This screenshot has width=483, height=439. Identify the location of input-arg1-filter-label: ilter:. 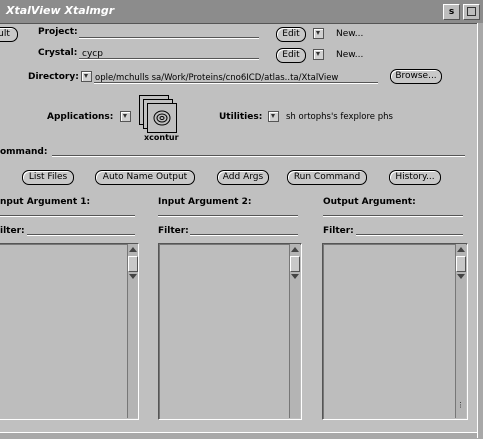
(12, 231).